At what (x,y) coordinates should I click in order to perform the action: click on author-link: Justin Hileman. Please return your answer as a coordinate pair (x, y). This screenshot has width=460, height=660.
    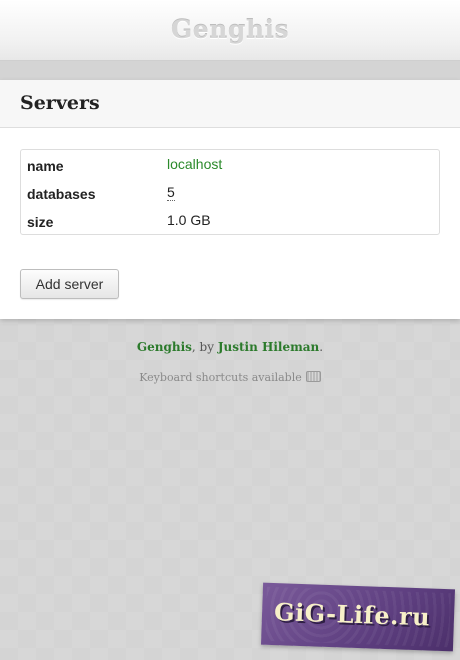
    Looking at the image, I should click on (268, 347).